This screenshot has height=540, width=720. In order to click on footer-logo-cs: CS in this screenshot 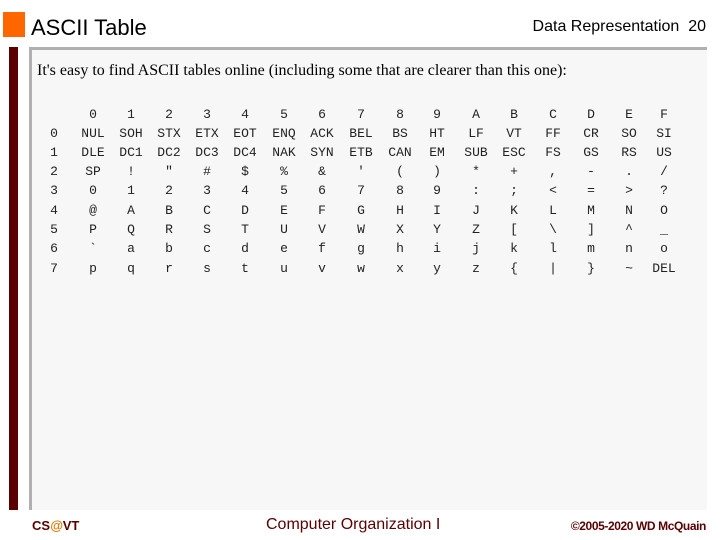, I will do `click(41, 525)`.